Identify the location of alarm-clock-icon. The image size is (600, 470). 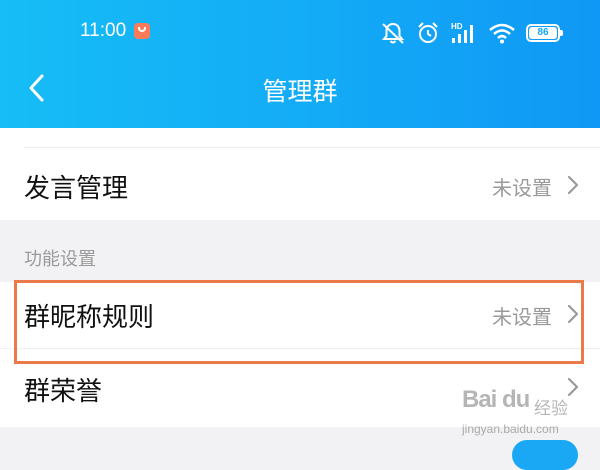
(428, 32).